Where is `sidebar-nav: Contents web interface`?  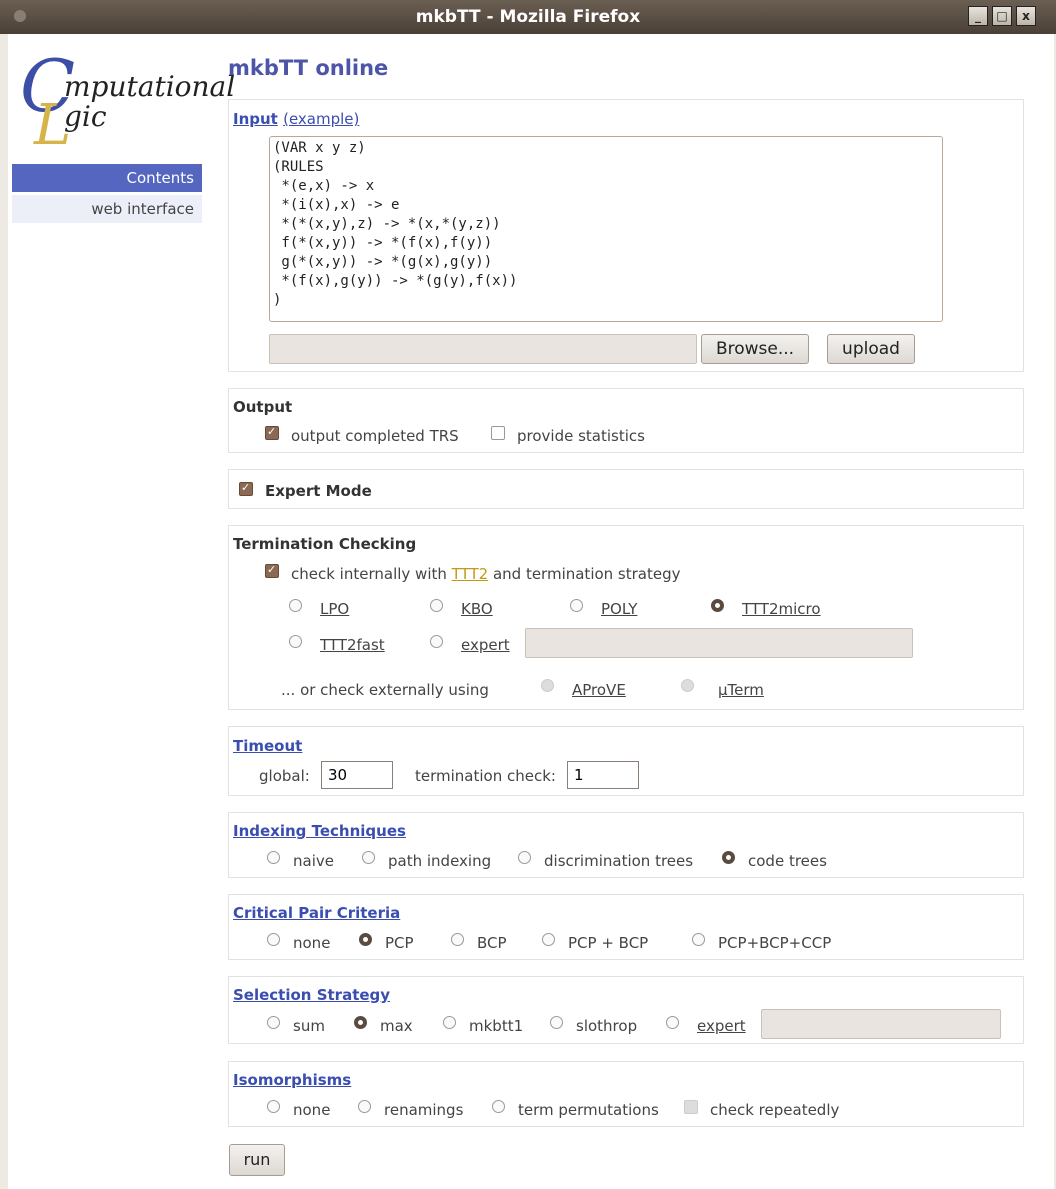
sidebar-nav: Contents web interface is located at coordinates (107, 195).